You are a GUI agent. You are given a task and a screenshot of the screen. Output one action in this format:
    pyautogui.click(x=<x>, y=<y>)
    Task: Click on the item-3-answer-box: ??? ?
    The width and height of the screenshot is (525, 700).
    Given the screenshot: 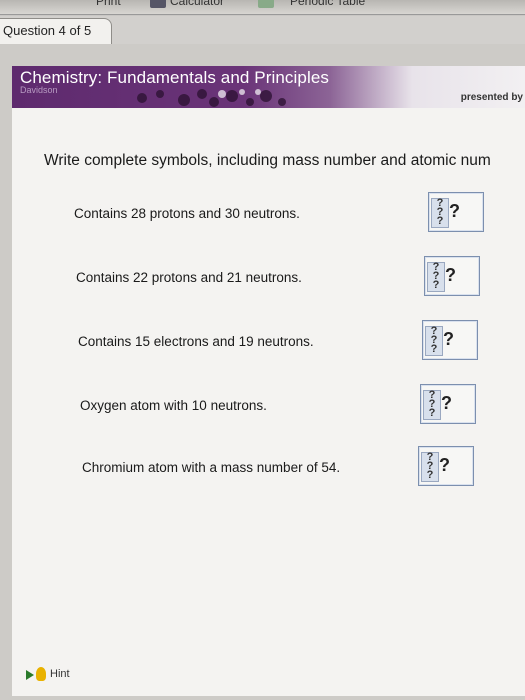 What is the action you would take?
    pyautogui.click(x=450, y=340)
    